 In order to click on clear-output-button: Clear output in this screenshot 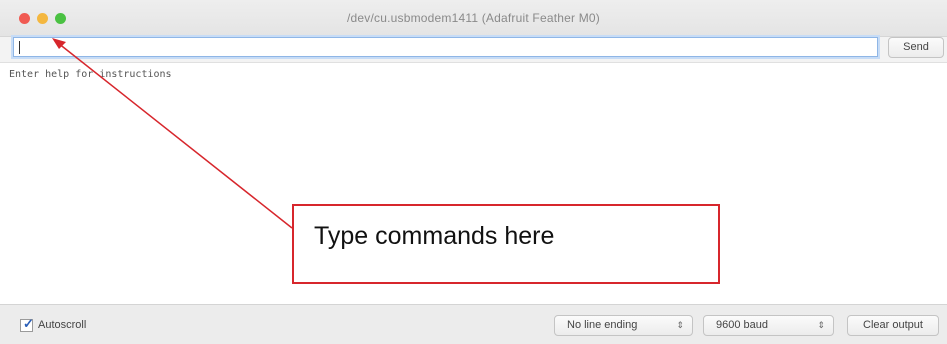, I will do `click(893, 325)`.